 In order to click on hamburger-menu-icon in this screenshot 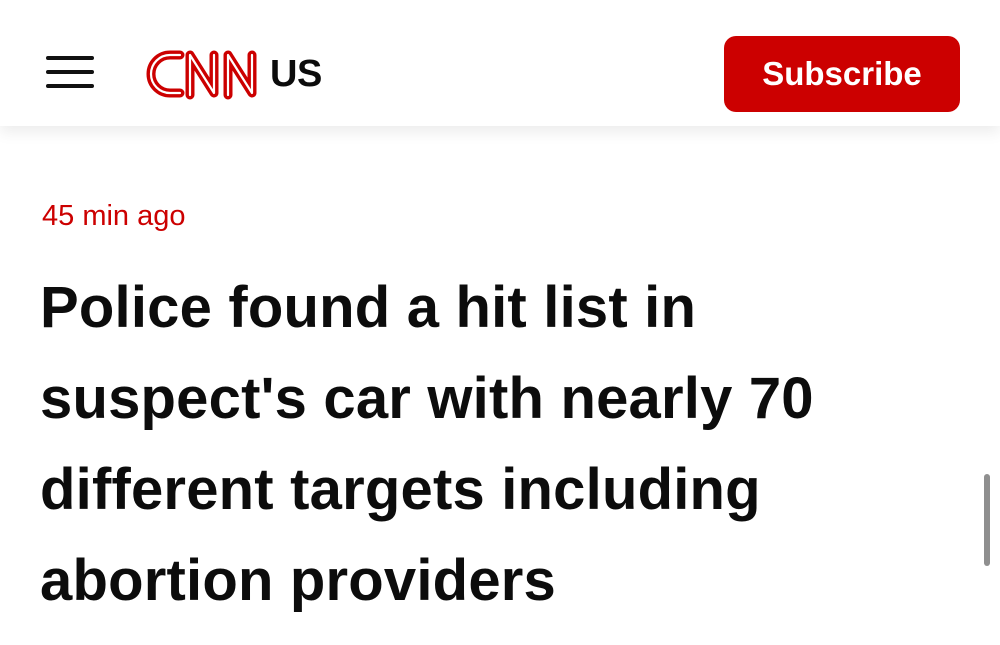, I will do `click(70, 72)`.